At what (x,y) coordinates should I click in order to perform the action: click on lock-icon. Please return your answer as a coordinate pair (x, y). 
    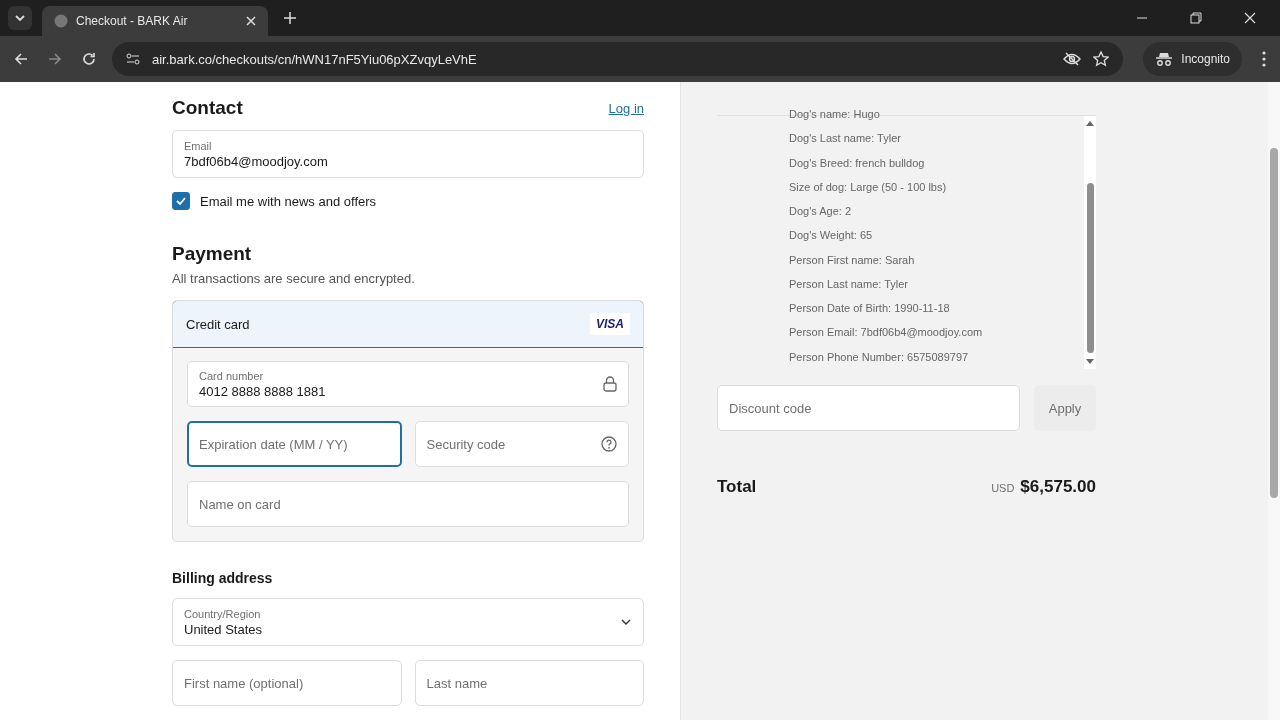
    Looking at the image, I should click on (610, 384).